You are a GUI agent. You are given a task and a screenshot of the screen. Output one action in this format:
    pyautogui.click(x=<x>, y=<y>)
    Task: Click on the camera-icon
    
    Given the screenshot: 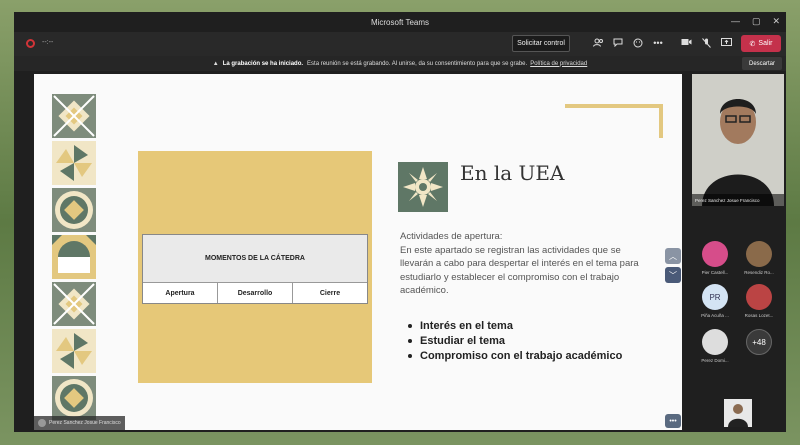 What is the action you would take?
    pyautogui.click(x=686, y=43)
    